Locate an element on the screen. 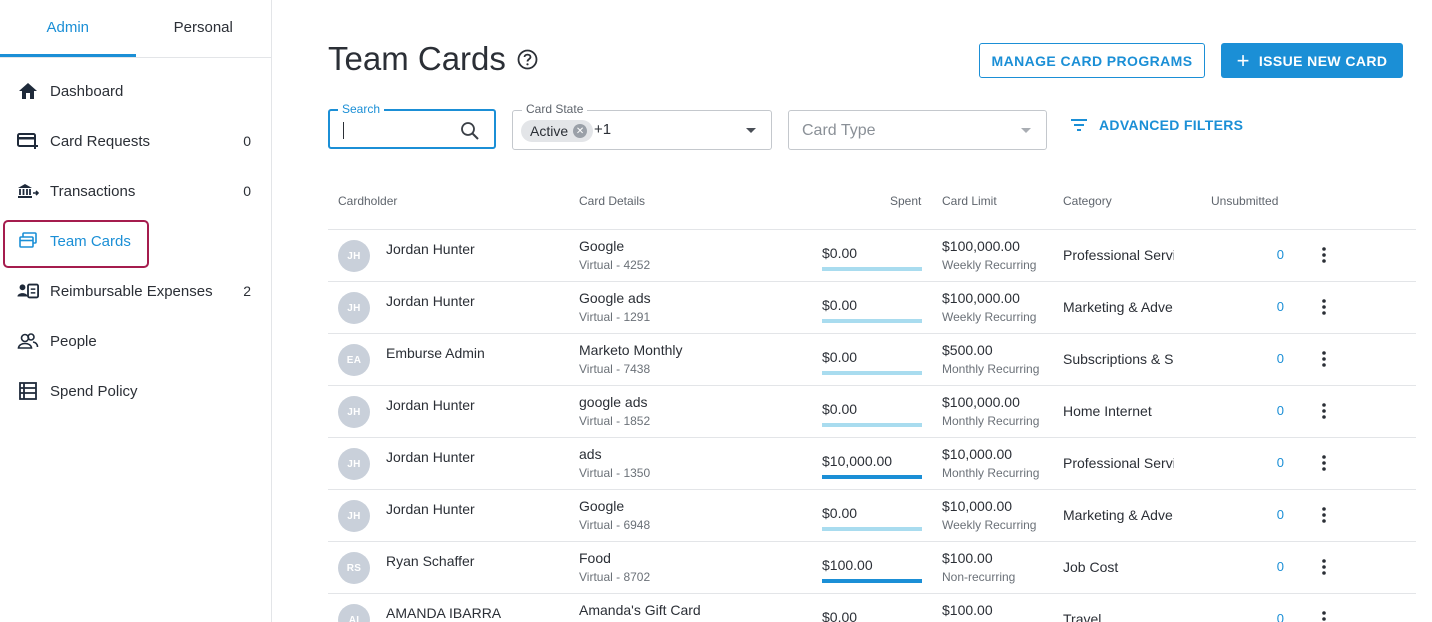  sidebar-item-team-cards: Team Cards is located at coordinates (135, 242).